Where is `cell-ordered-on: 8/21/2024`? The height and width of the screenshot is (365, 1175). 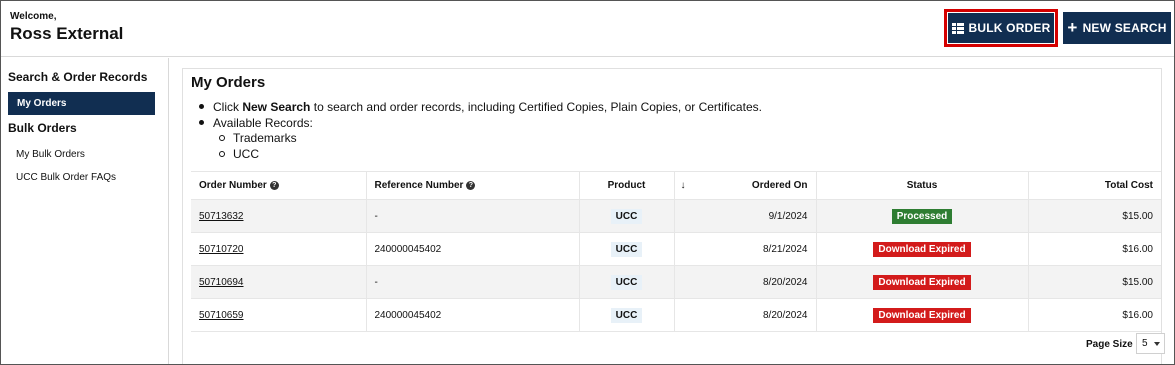
cell-ordered-on: 8/21/2024 is located at coordinates (745, 249).